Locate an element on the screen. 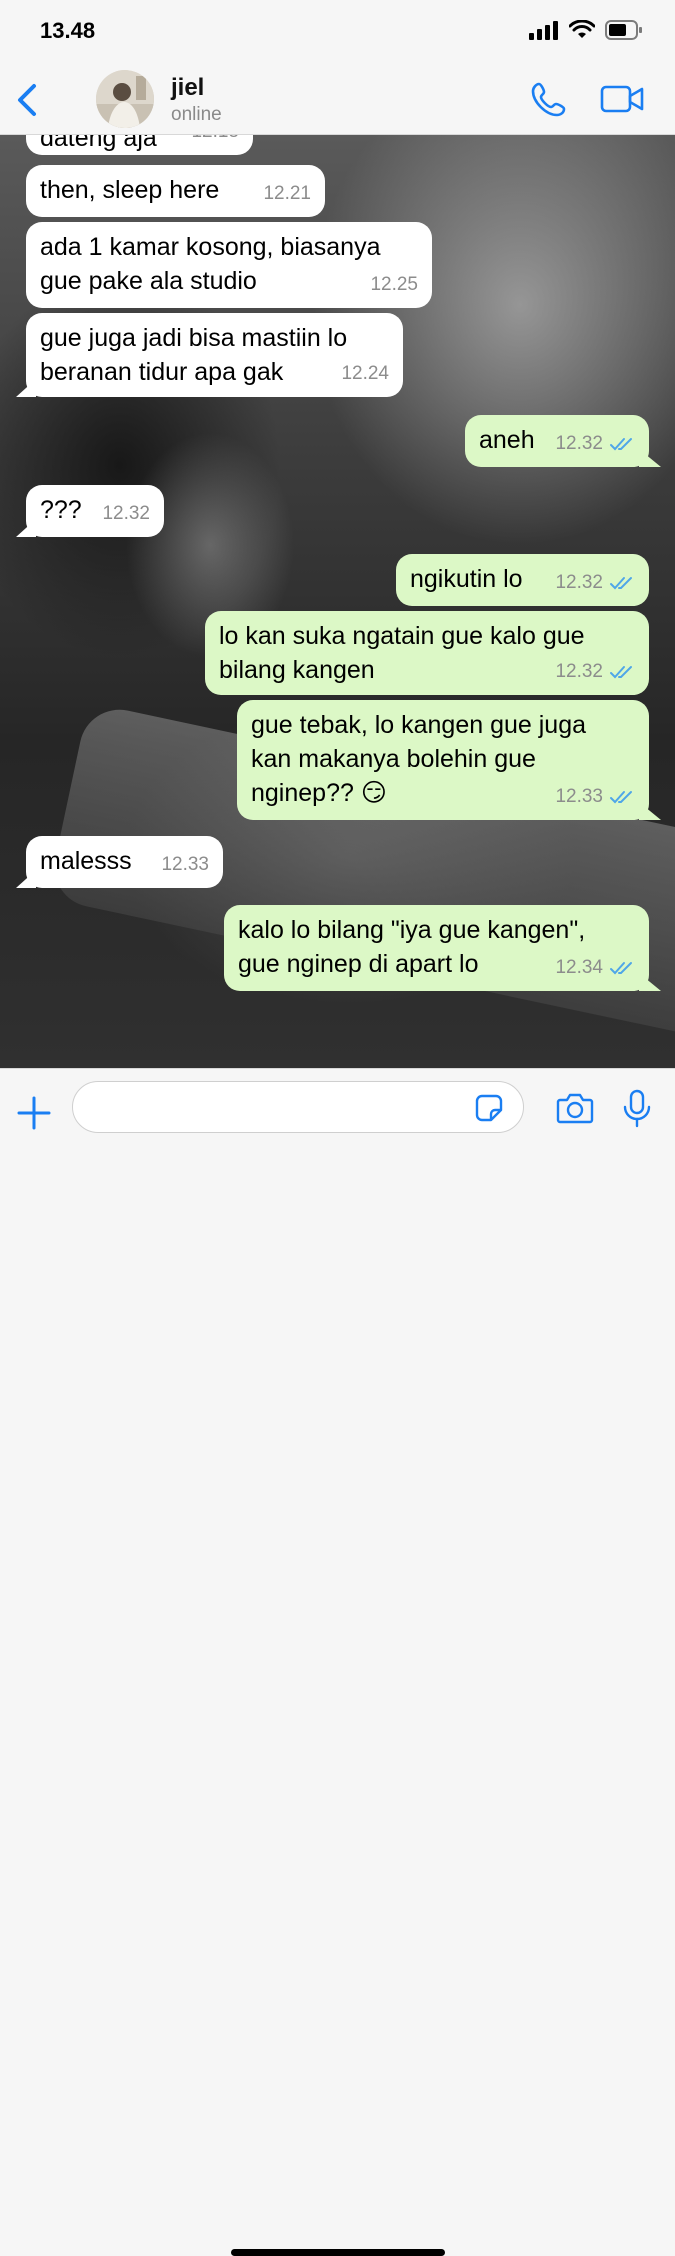 This screenshot has width=675, height=2256. message-time: 12.24 is located at coordinates (365, 373).